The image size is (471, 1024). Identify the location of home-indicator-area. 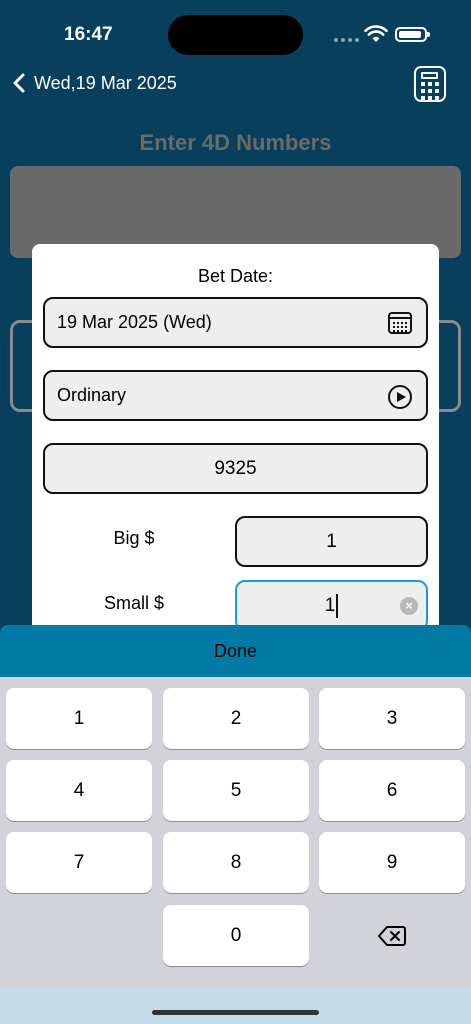
(235, 1005).